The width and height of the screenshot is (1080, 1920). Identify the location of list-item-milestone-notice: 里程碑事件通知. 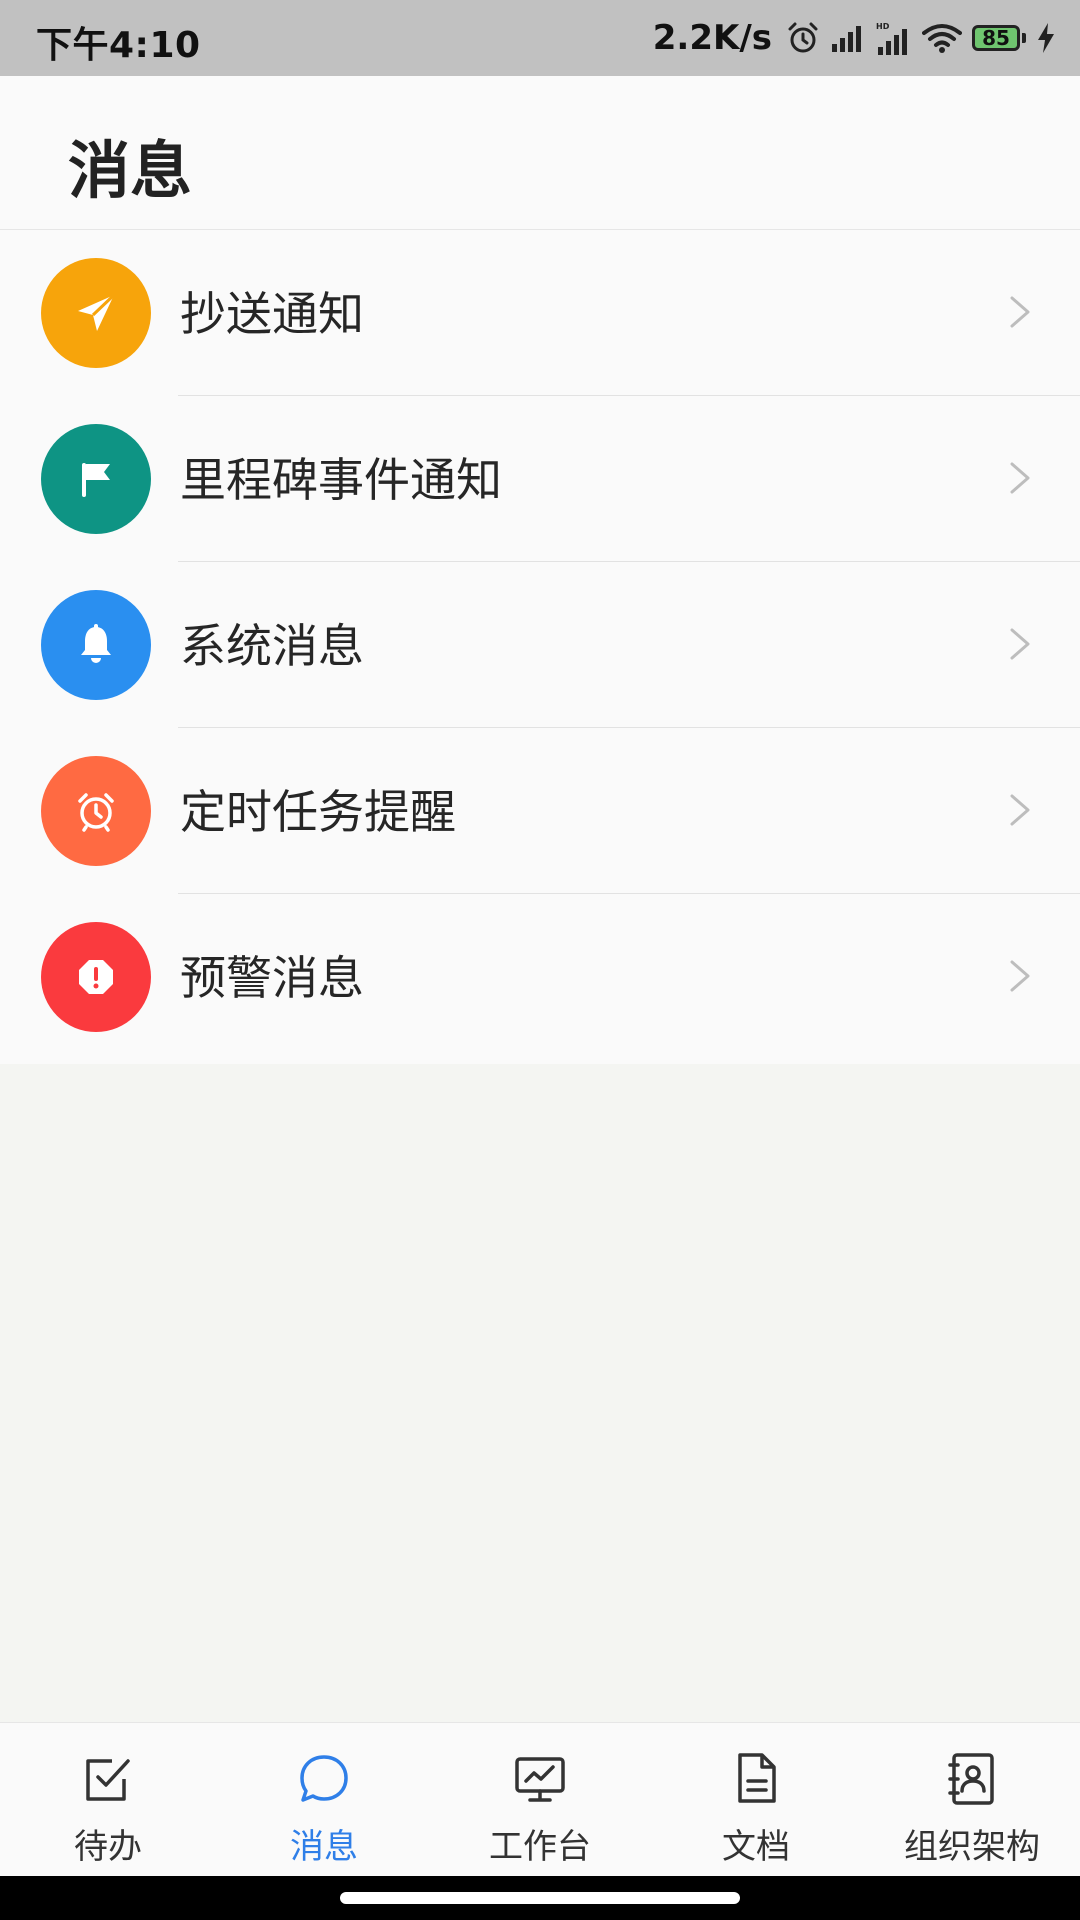
(540, 479).